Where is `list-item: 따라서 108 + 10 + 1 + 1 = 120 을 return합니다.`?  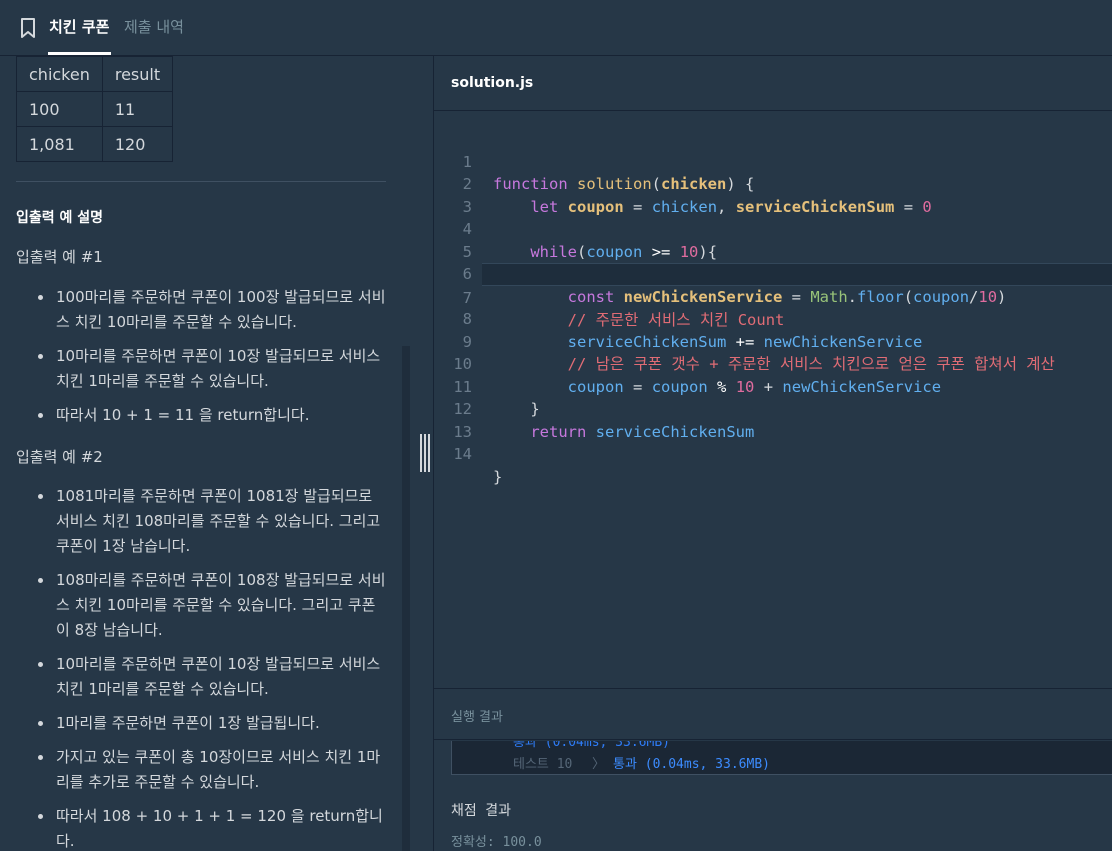
list-item: 따라서 108 + 10 + 1 + 1 = 120 을 return합니다. is located at coordinates (211, 827).